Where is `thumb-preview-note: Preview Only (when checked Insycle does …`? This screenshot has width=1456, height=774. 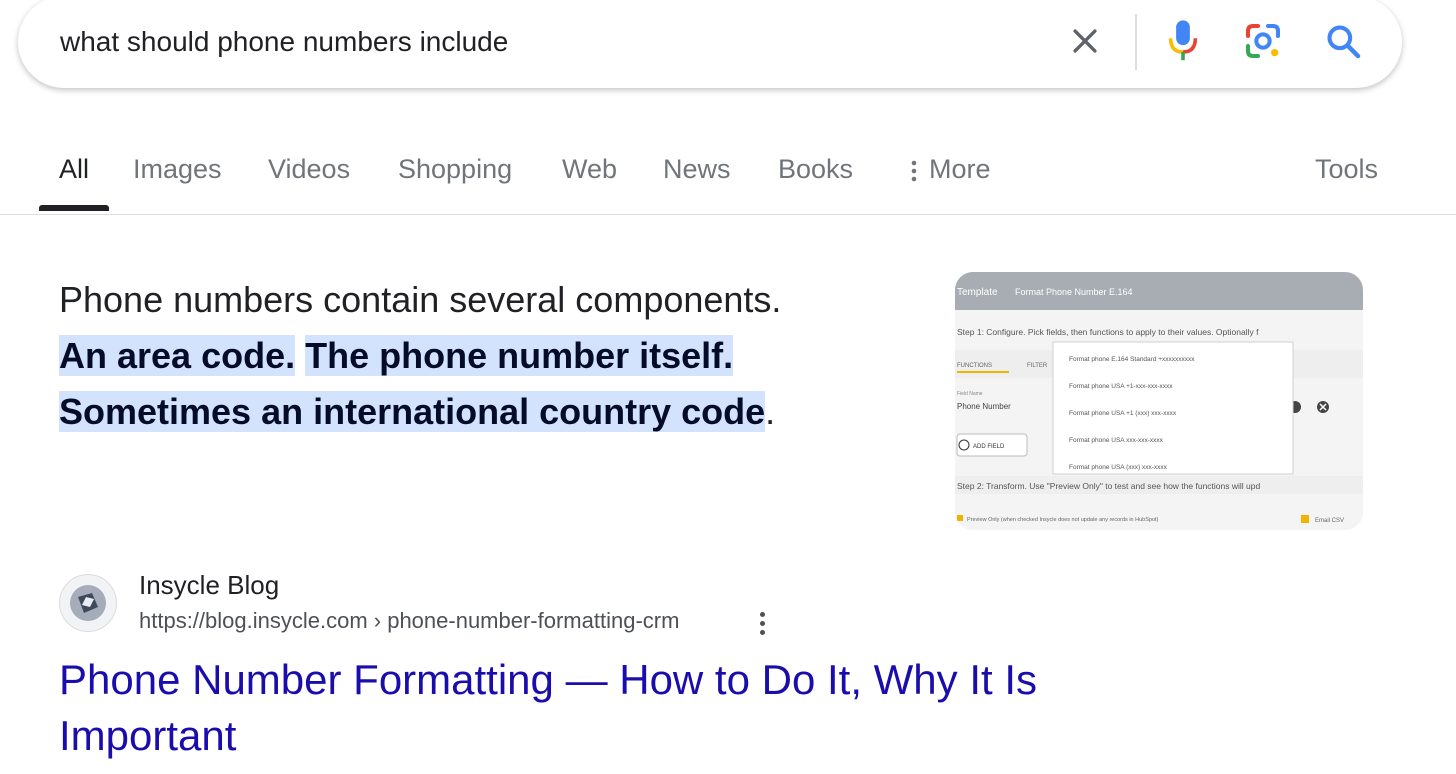
thumb-preview-note: Preview Only (when checked Insycle does … is located at coordinates (1063, 520).